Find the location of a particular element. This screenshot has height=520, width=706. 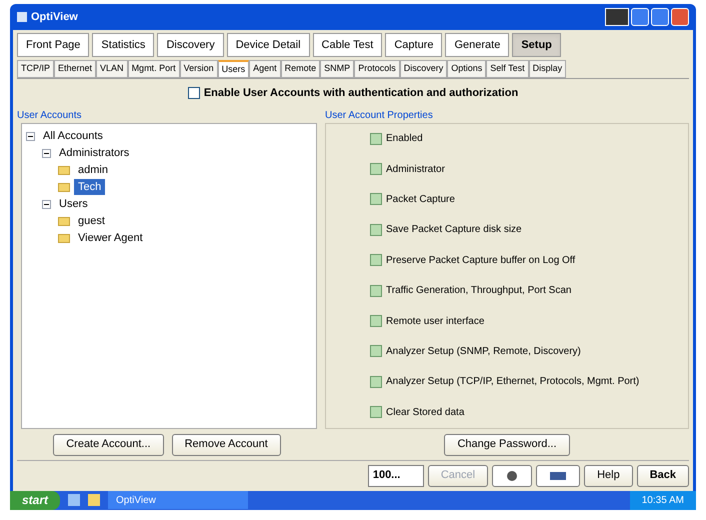

property-label: Preserve Packet Capture buffer on Log Off is located at coordinates (481, 261).